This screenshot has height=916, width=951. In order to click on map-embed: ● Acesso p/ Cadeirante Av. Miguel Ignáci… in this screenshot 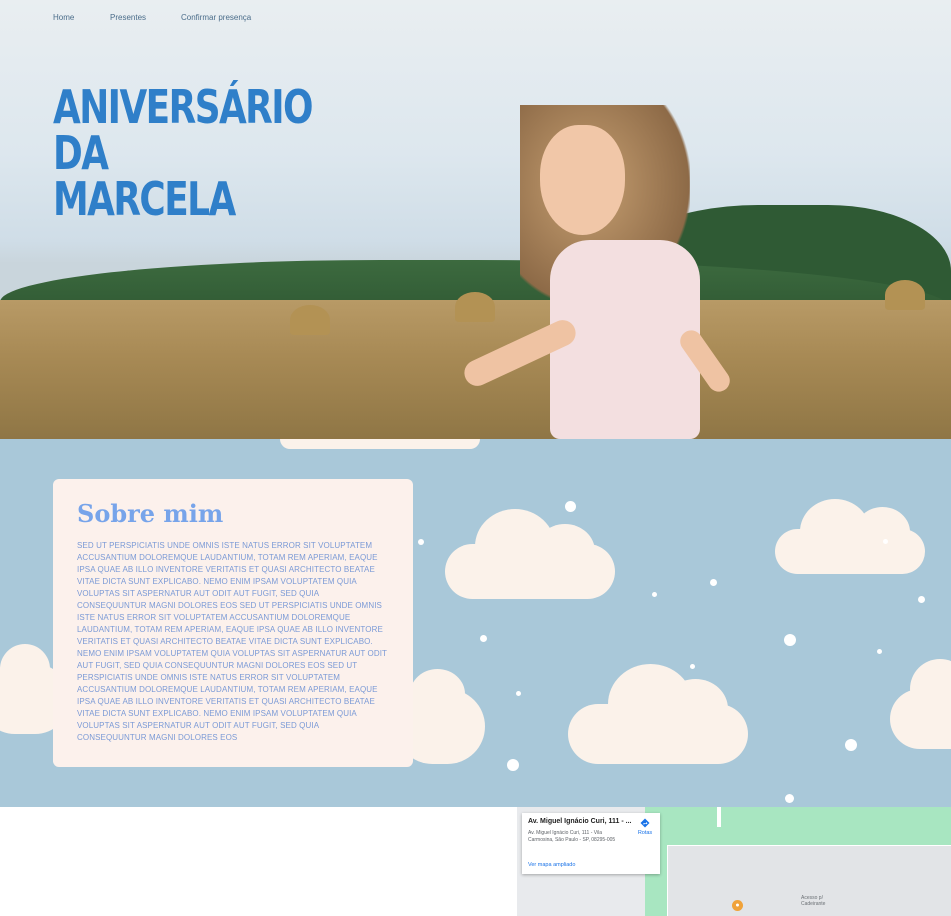, I will do `click(734, 861)`.